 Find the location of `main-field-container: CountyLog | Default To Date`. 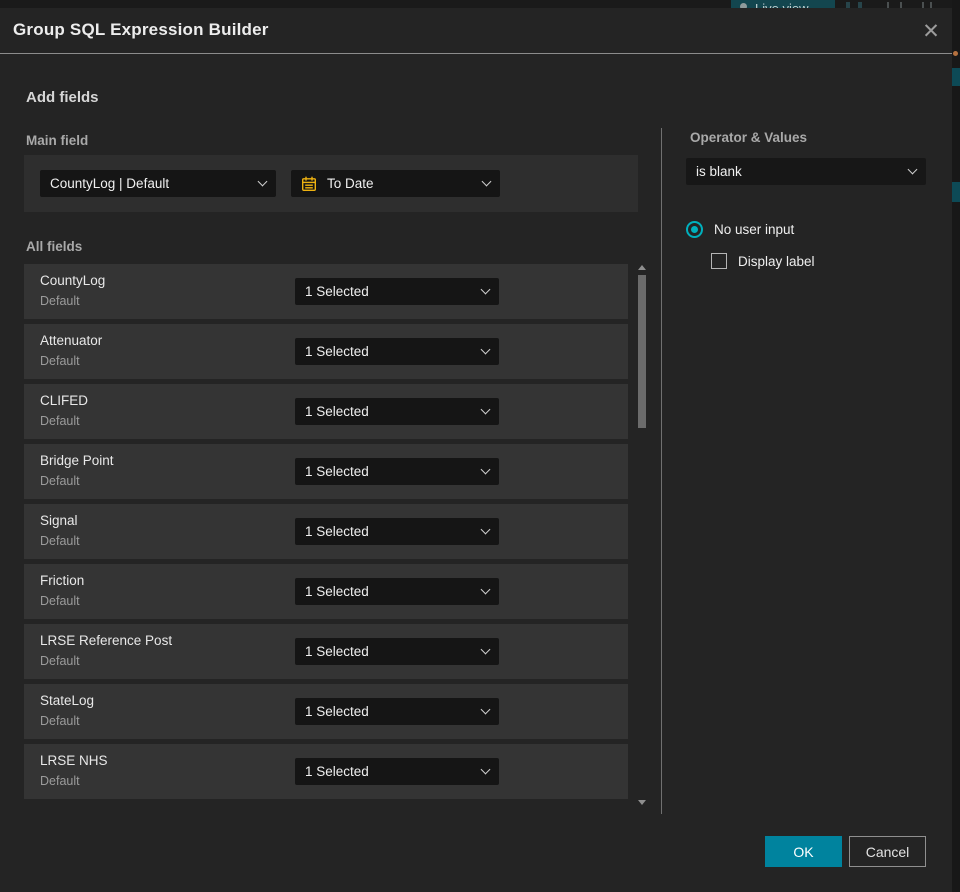

main-field-container: CountyLog | Default To Date is located at coordinates (331, 183).